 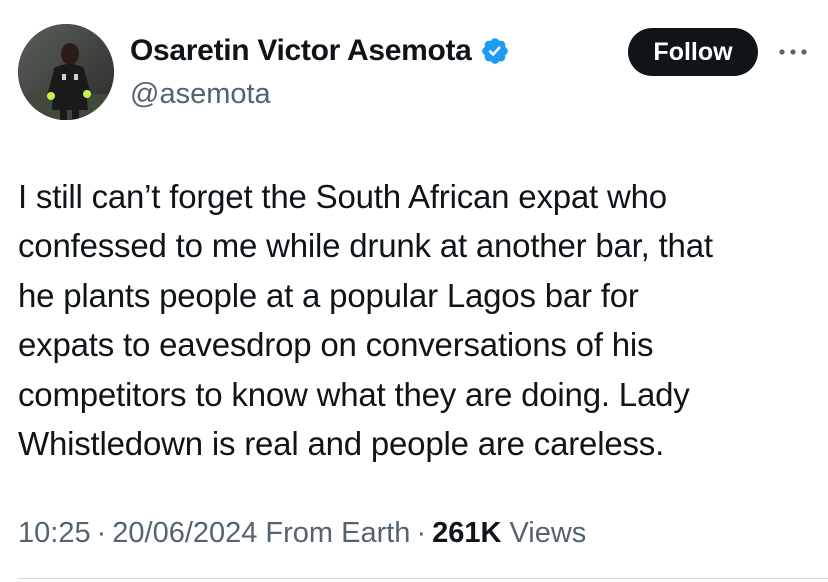 I want to click on views-label: Views, so click(x=548, y=533).